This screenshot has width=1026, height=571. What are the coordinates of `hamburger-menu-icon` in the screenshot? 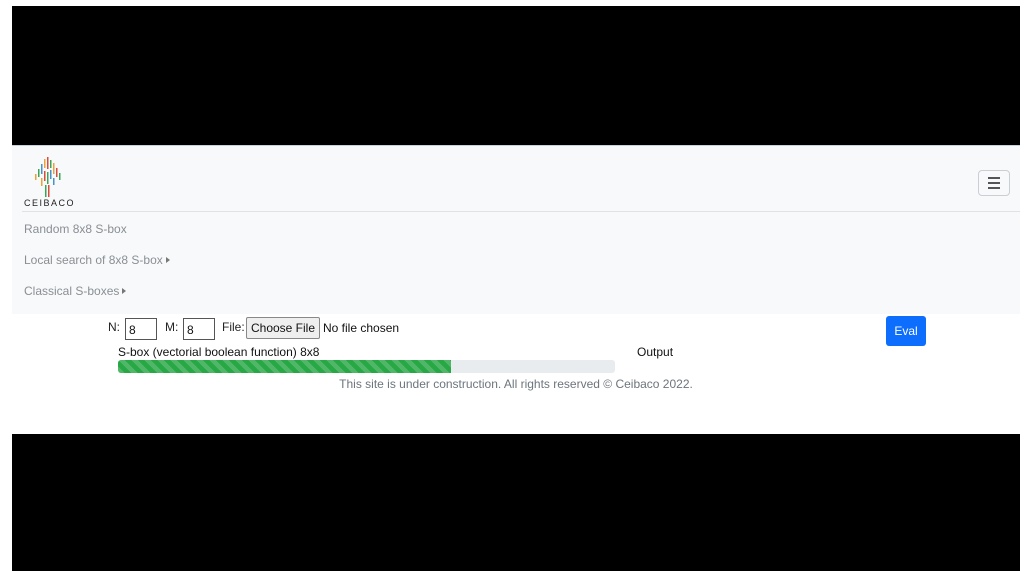 It's located at (994, 183).